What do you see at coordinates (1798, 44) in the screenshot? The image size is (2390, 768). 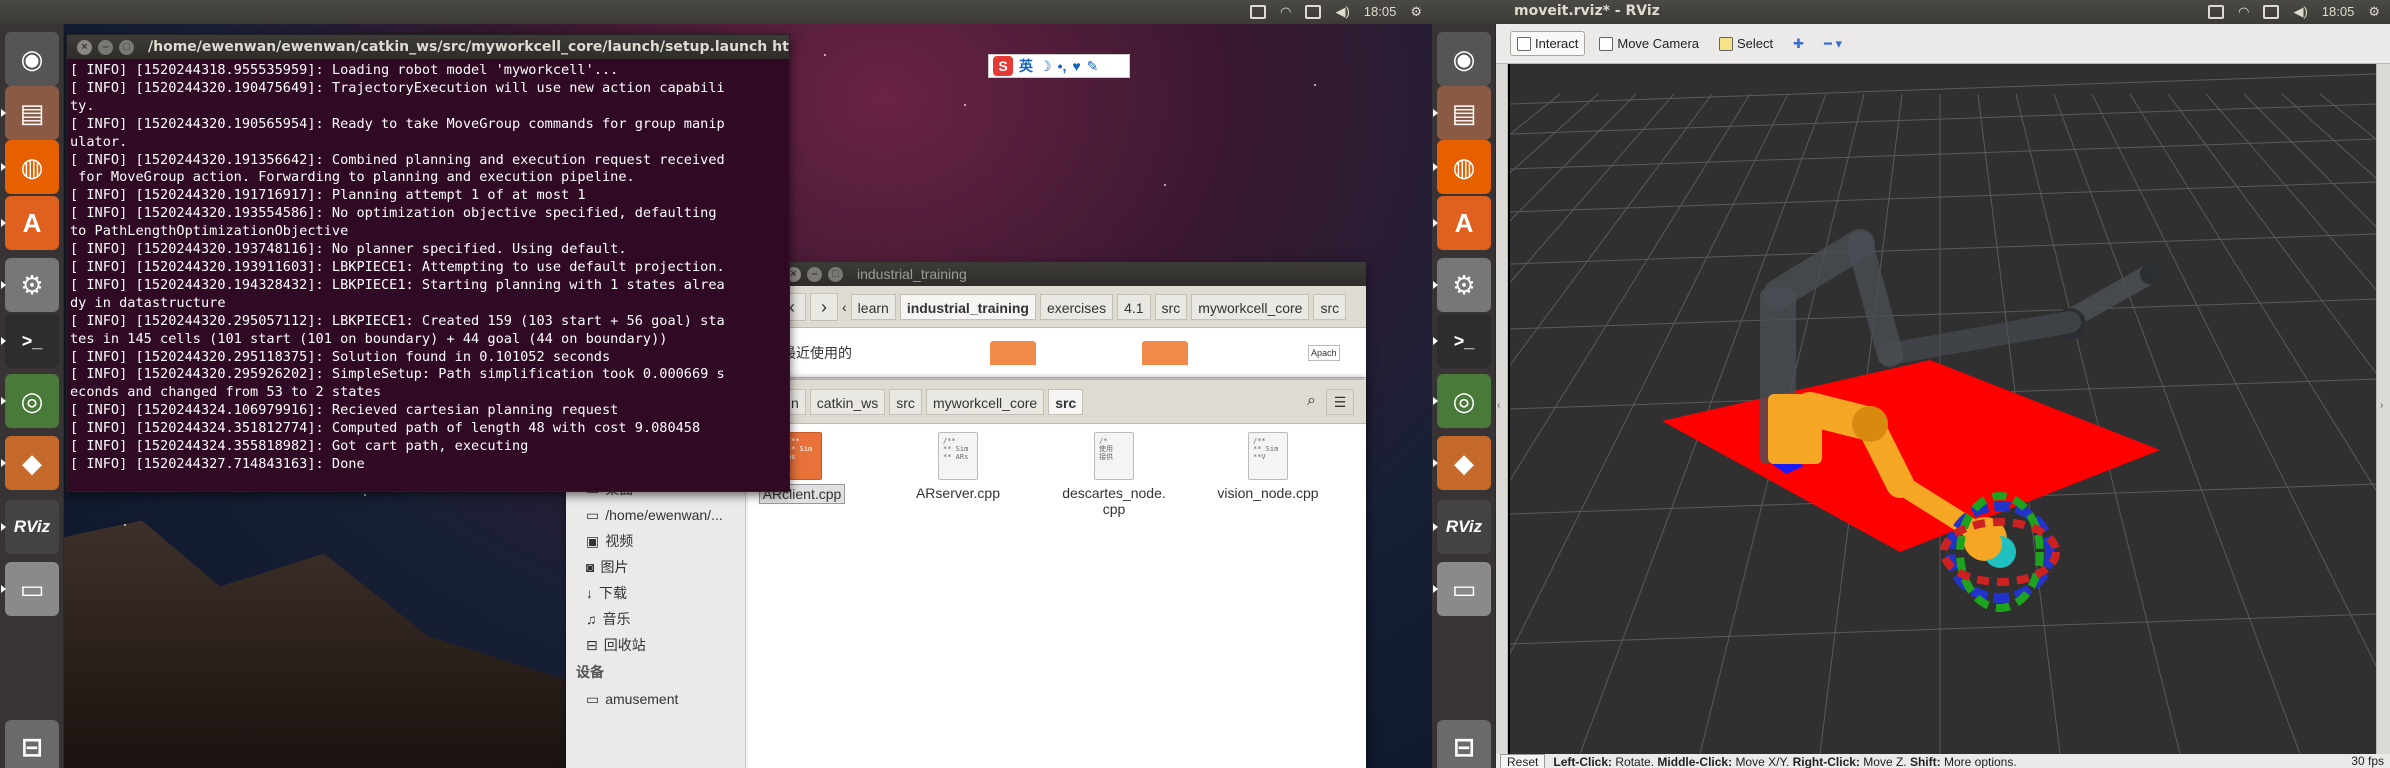 I see `add-tool-icon: ✚` at bounding box center [1798, 44].